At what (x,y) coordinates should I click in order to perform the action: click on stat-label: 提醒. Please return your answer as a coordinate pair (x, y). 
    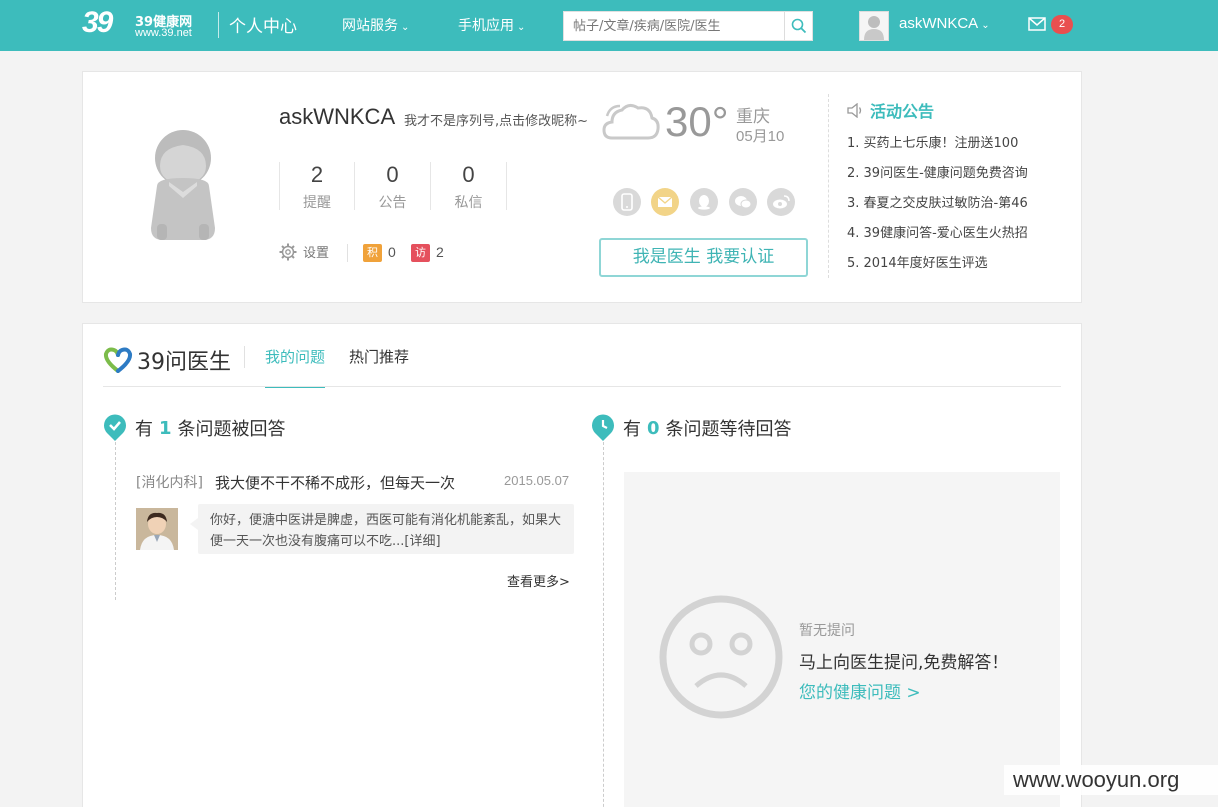
    Looking at the image, I should click on (317, 203).